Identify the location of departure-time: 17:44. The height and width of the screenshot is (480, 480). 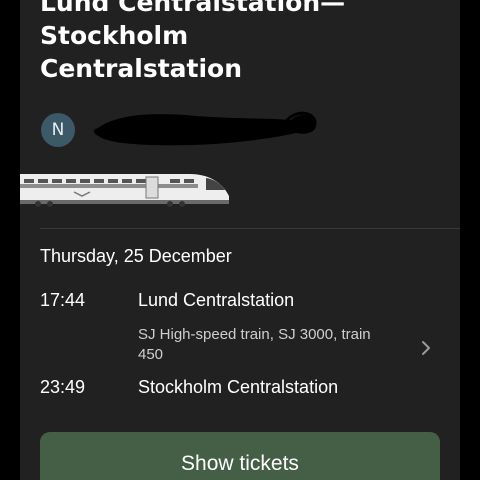
(63, 300).